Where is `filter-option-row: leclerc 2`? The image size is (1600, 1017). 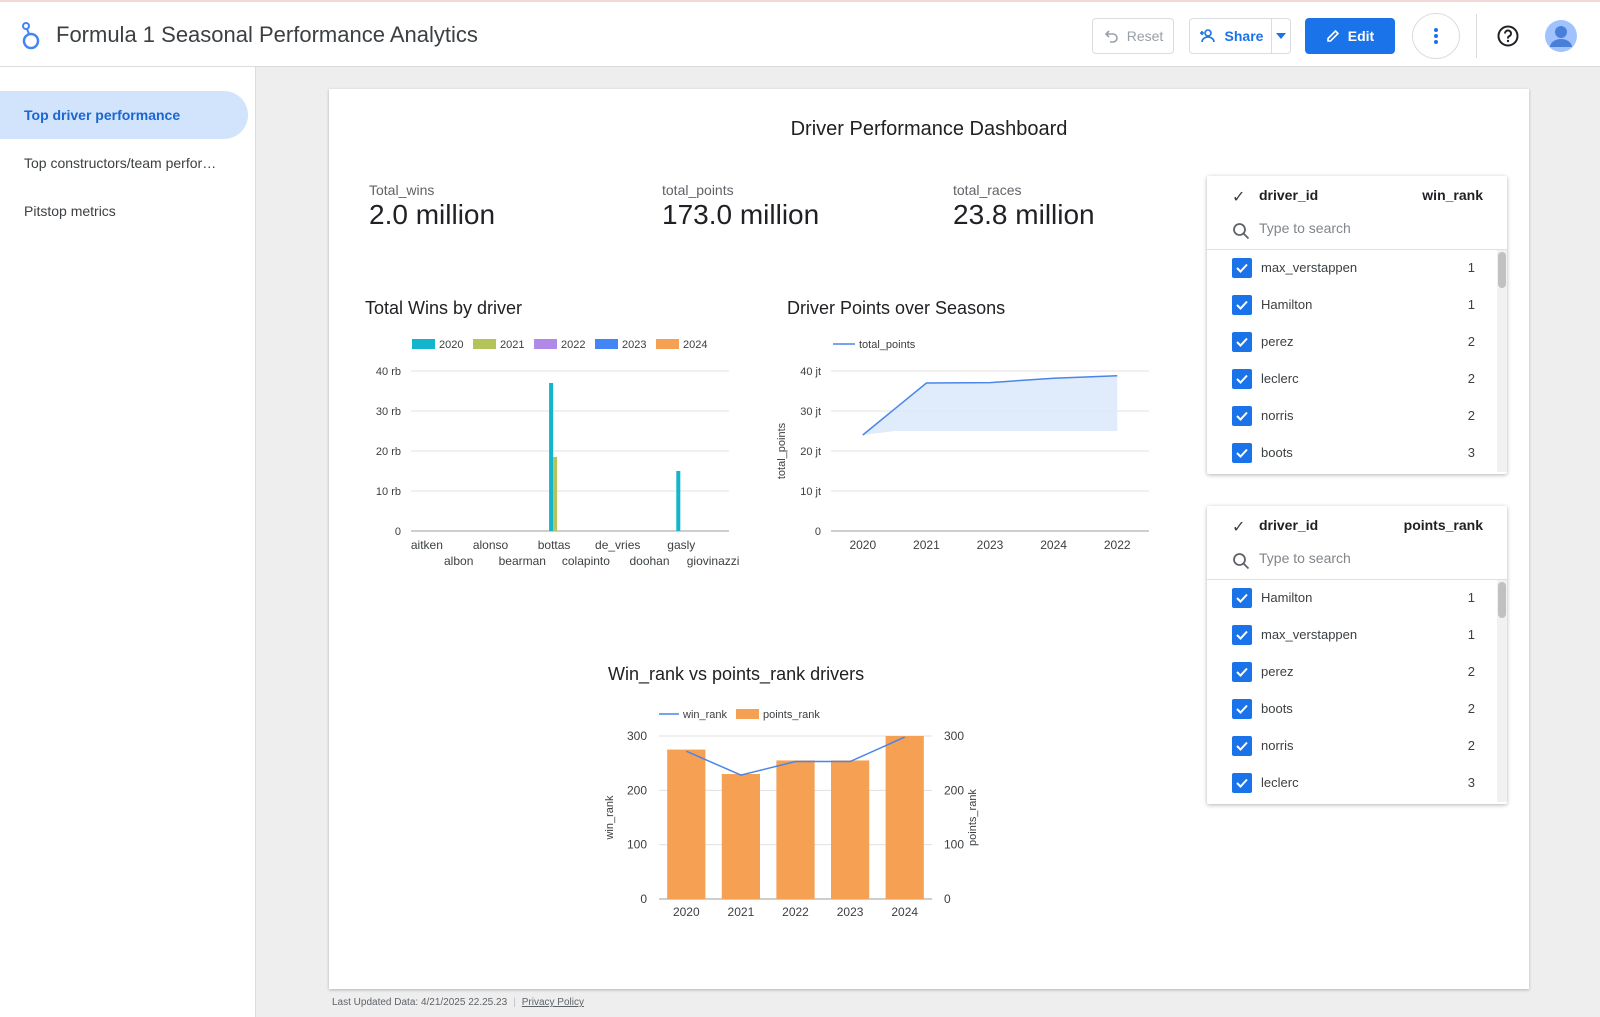 filter-option-row: leclerc 2 is located at coordinates (1357, 379).